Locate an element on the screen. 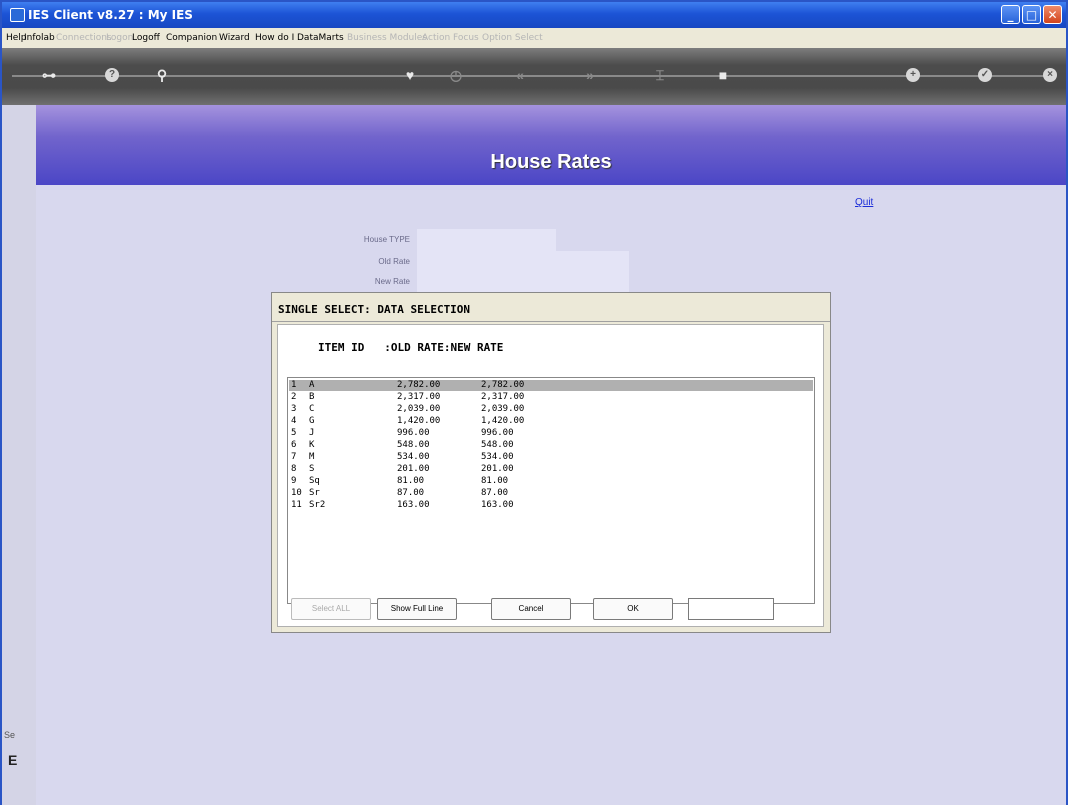 Image resolution: width=1073 pixels, height=809 pixels. row-id: K is located at coordinates (312, 445).